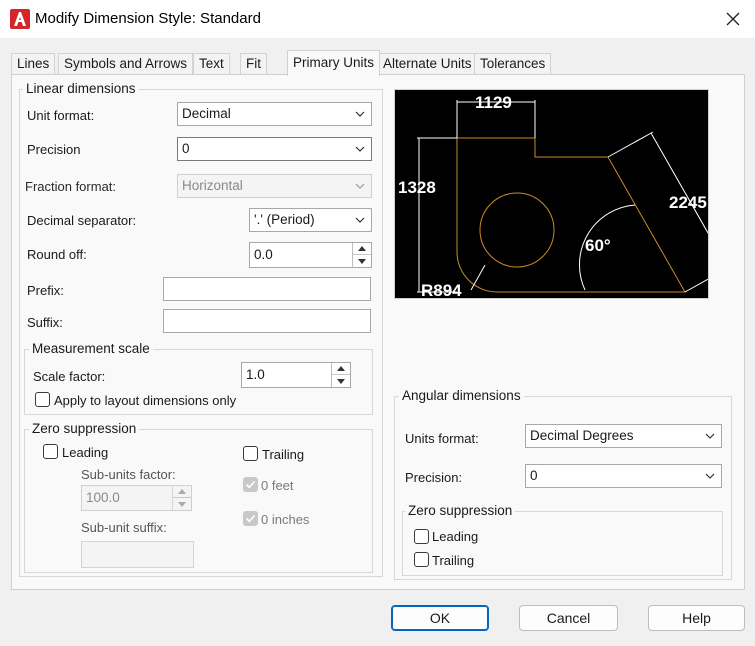  I want to click on sub-units-factor-spinner: 100.0, so click(136, 498).